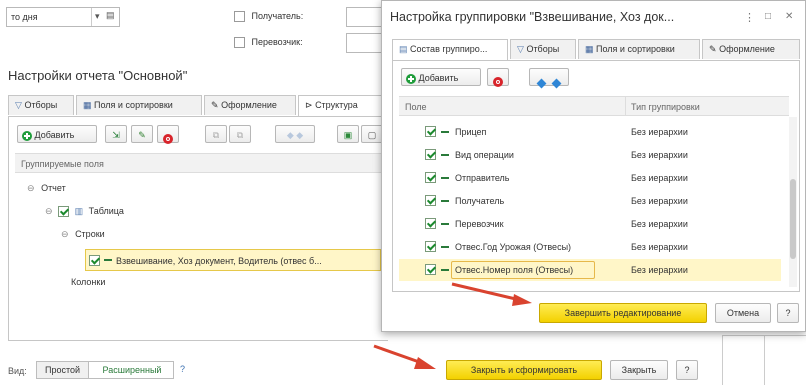 The width and height of the screenshot is (806, 385). Describe the element at coordinates (452, 325) in the screenshot. I see `annotation-arrows` at that location.